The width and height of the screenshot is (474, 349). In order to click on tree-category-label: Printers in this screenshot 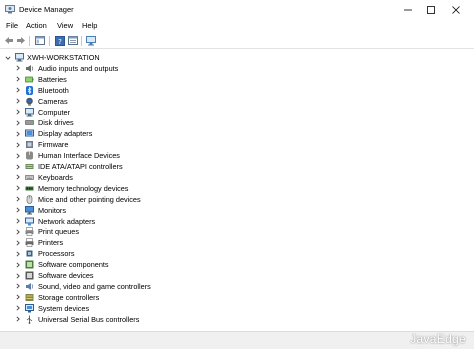, I will do `click(51, 243)`.